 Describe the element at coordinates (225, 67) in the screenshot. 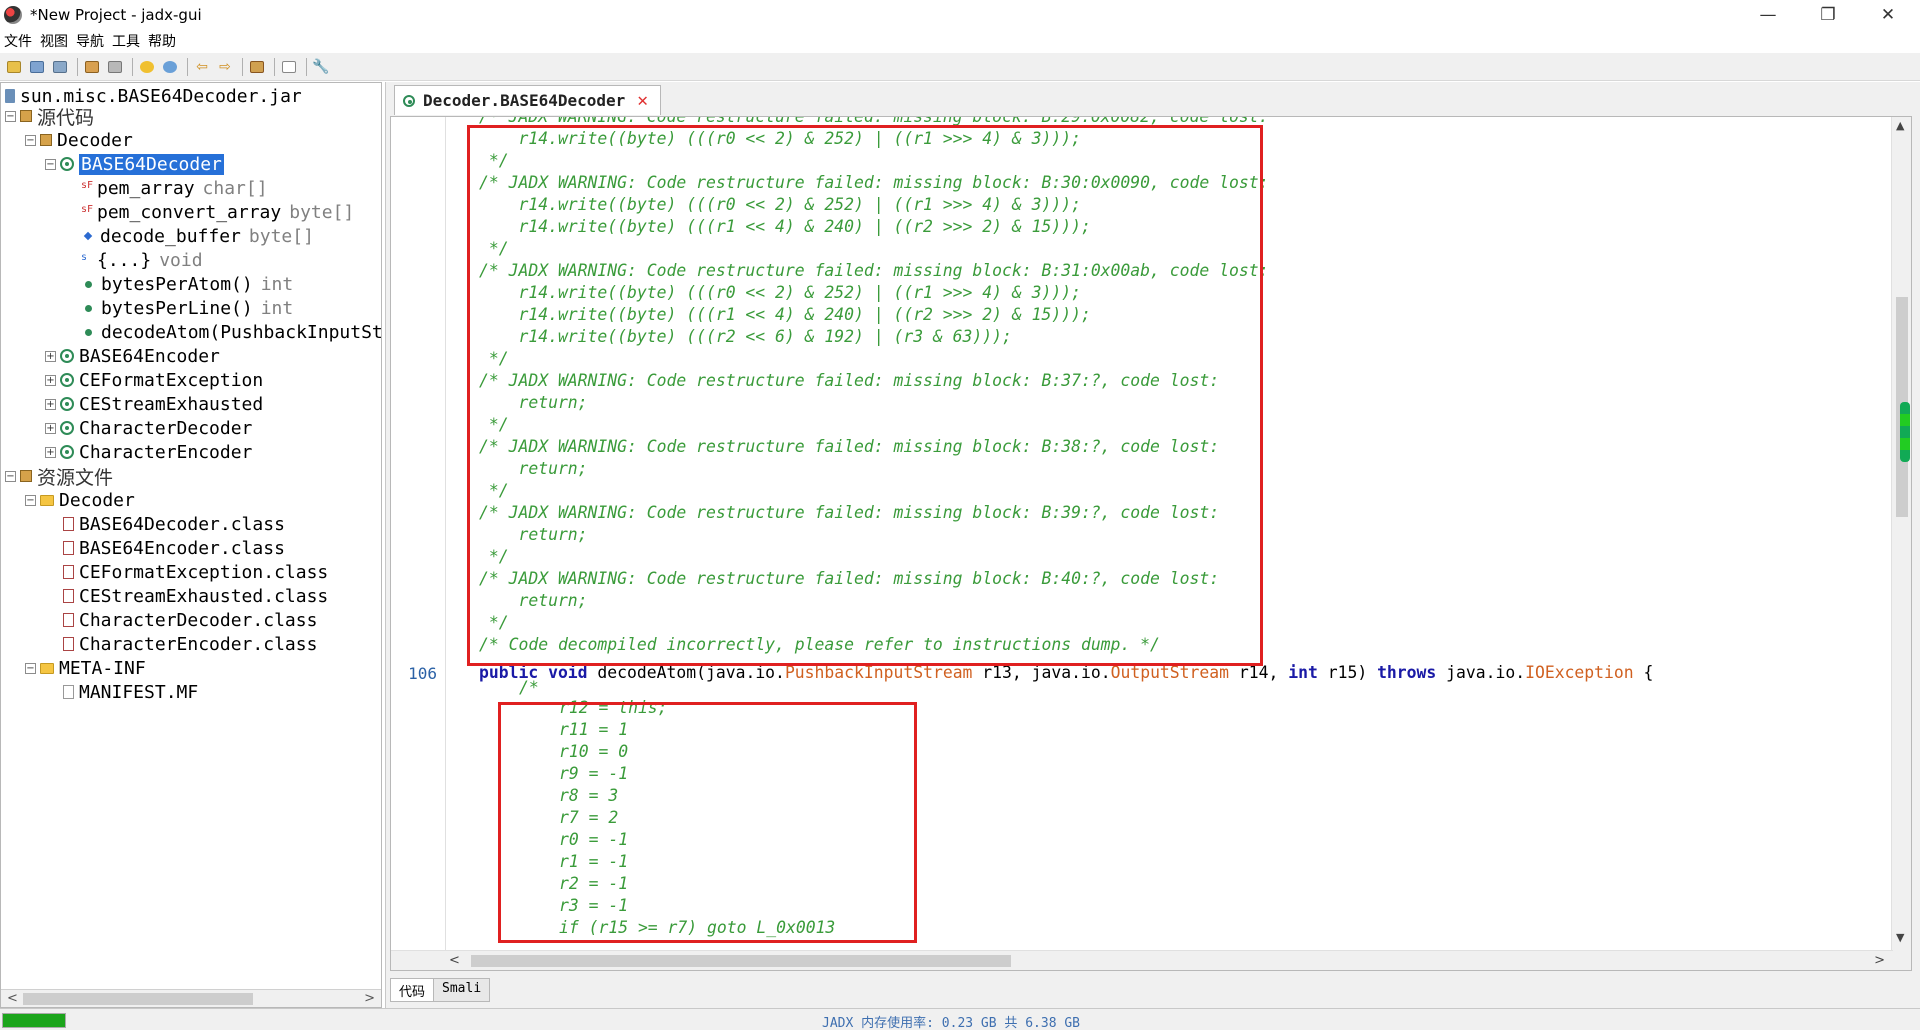

I see `forward-arrow-icon: ⇨` at that location.